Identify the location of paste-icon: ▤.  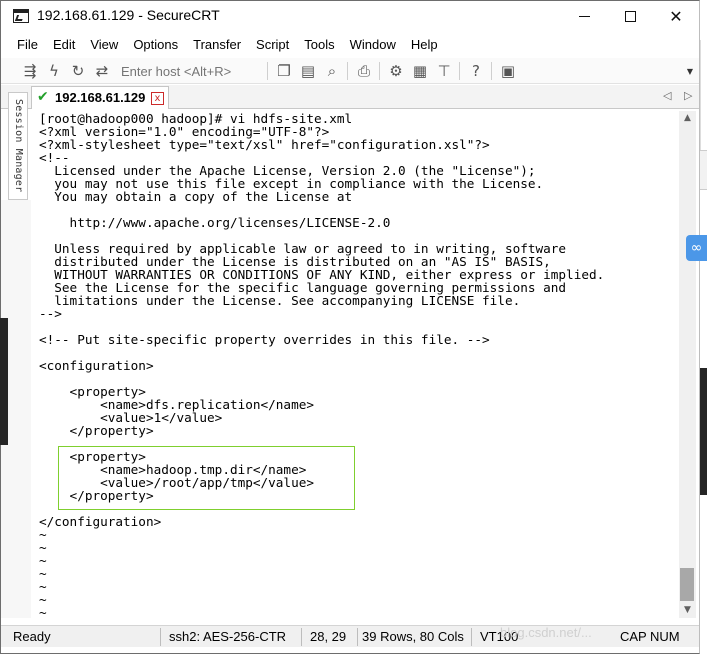
(308, 71).